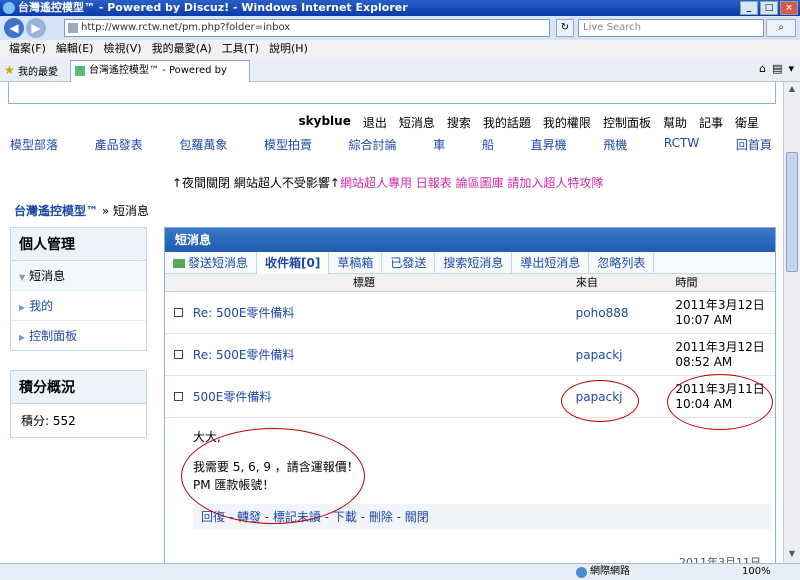 Image resolution: width=800 pixels, height=580 pixels. I want to click on cat-helicopter: 直昇機, so click(549, 144).